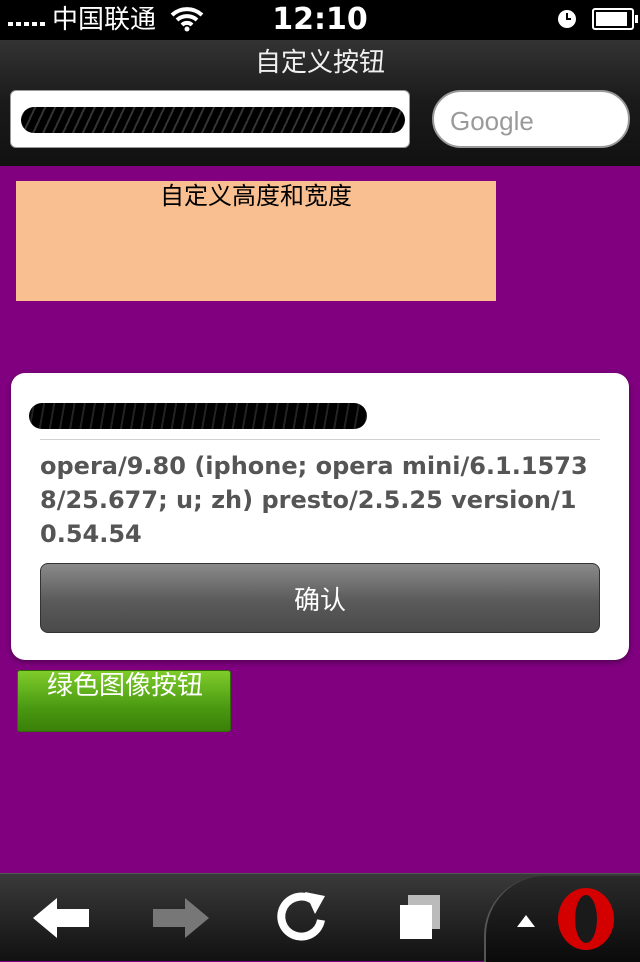 The width and height of the screenshot is (640, 962). I want to click on reload-button, so click(301, 918).